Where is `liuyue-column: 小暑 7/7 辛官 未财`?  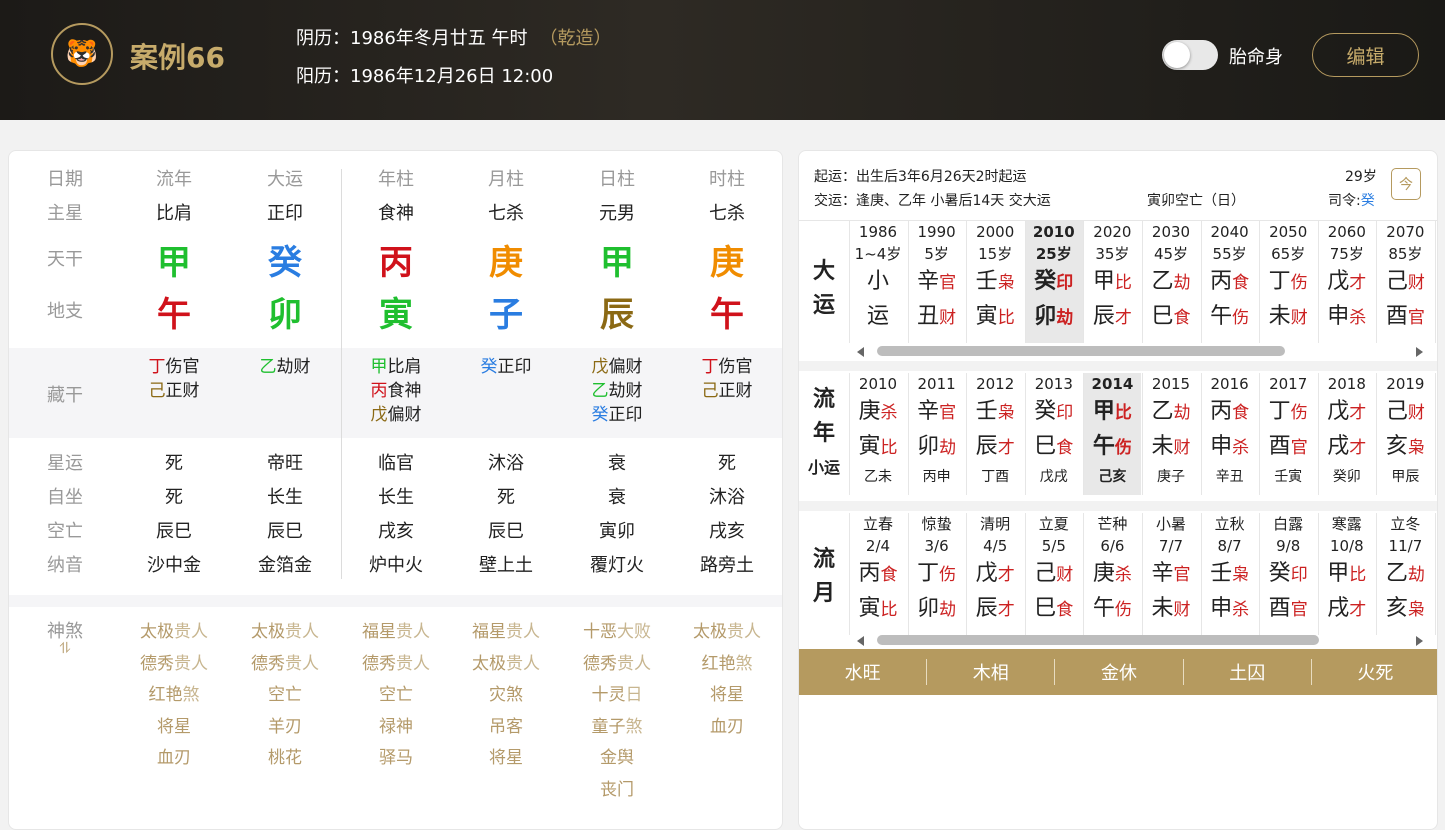
liuyue-column: 小暑 7/7 辛官 未财 is located at coordinates (1171, 574).